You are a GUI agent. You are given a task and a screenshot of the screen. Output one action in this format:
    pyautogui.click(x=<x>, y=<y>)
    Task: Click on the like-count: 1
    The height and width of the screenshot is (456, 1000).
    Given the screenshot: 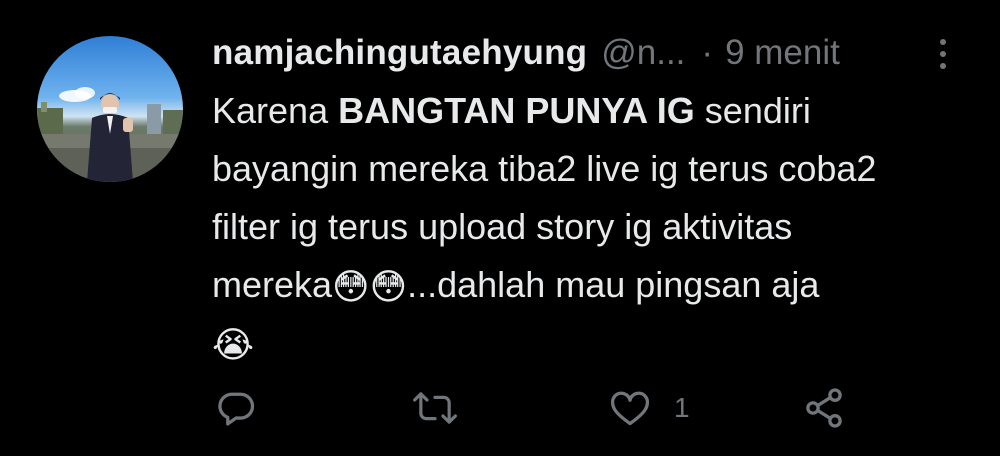 What is the action you would take?
    pyautogui.click(x=682, y=407)
    